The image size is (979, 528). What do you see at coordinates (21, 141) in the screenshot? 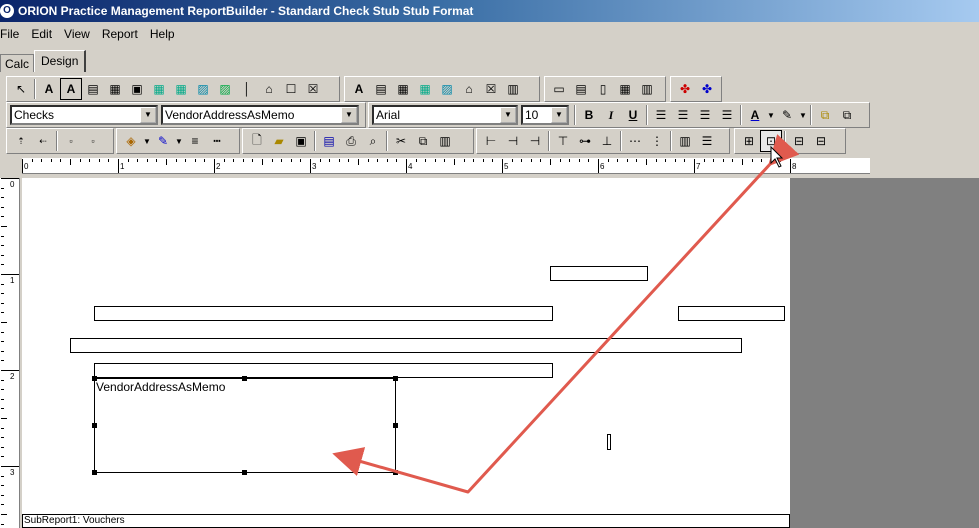
I see `nudge-up-icon: ⇡` at bounding box center [21, 141].